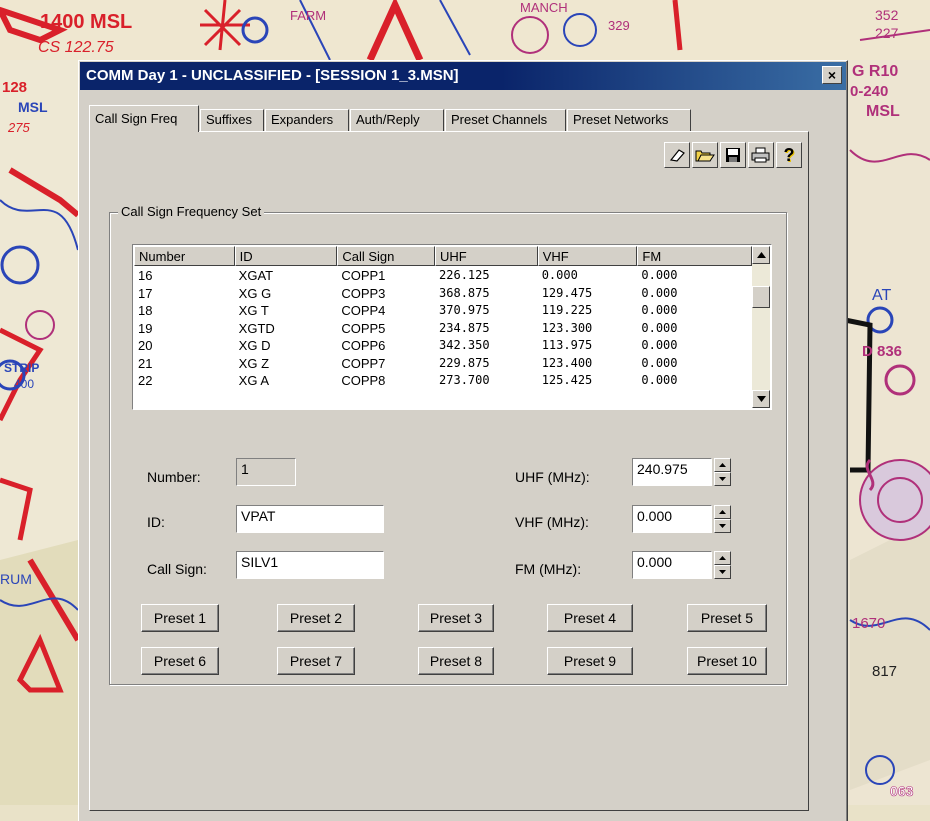 This screenshot has height=821, width=930. What do you see at coordinates (832, 75) in the screenshot?
I see `close-button: ×` at bounding box center [832, 75].